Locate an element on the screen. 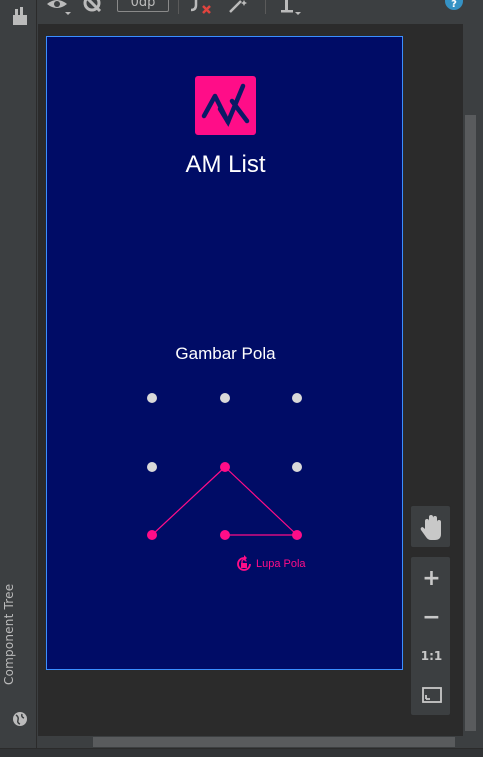  magic-wand-icon is located at coordinates (239, 8).